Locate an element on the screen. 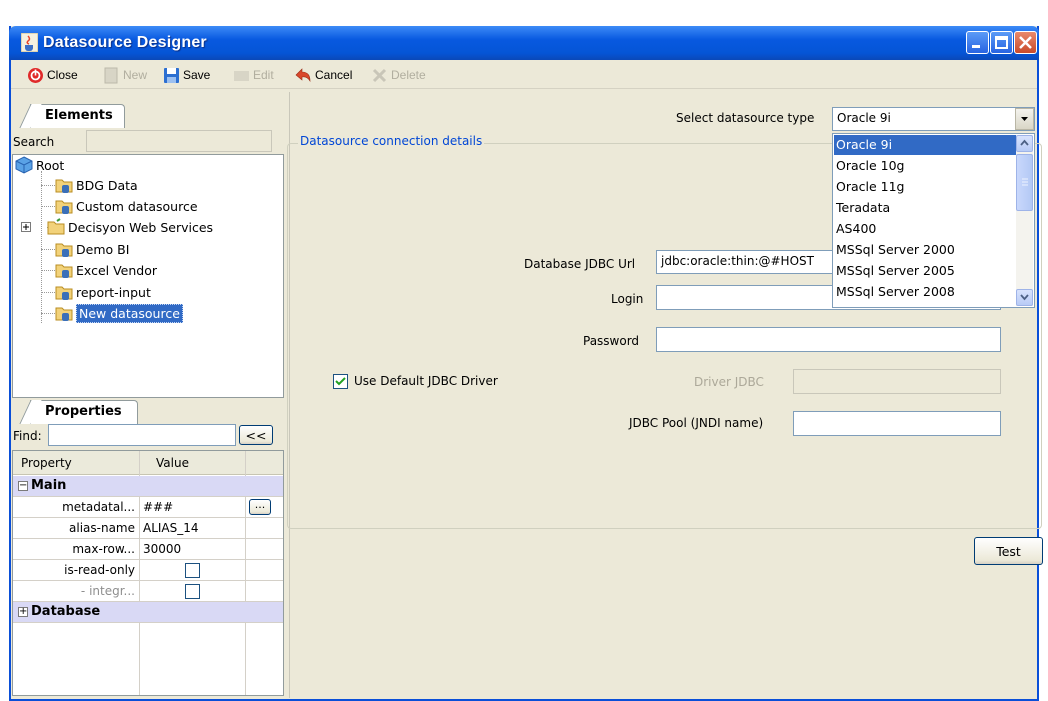 Image resolution: width=1048 pixels, height=701 pixels. scroll-up-button is located at coordinates (1024, 143).